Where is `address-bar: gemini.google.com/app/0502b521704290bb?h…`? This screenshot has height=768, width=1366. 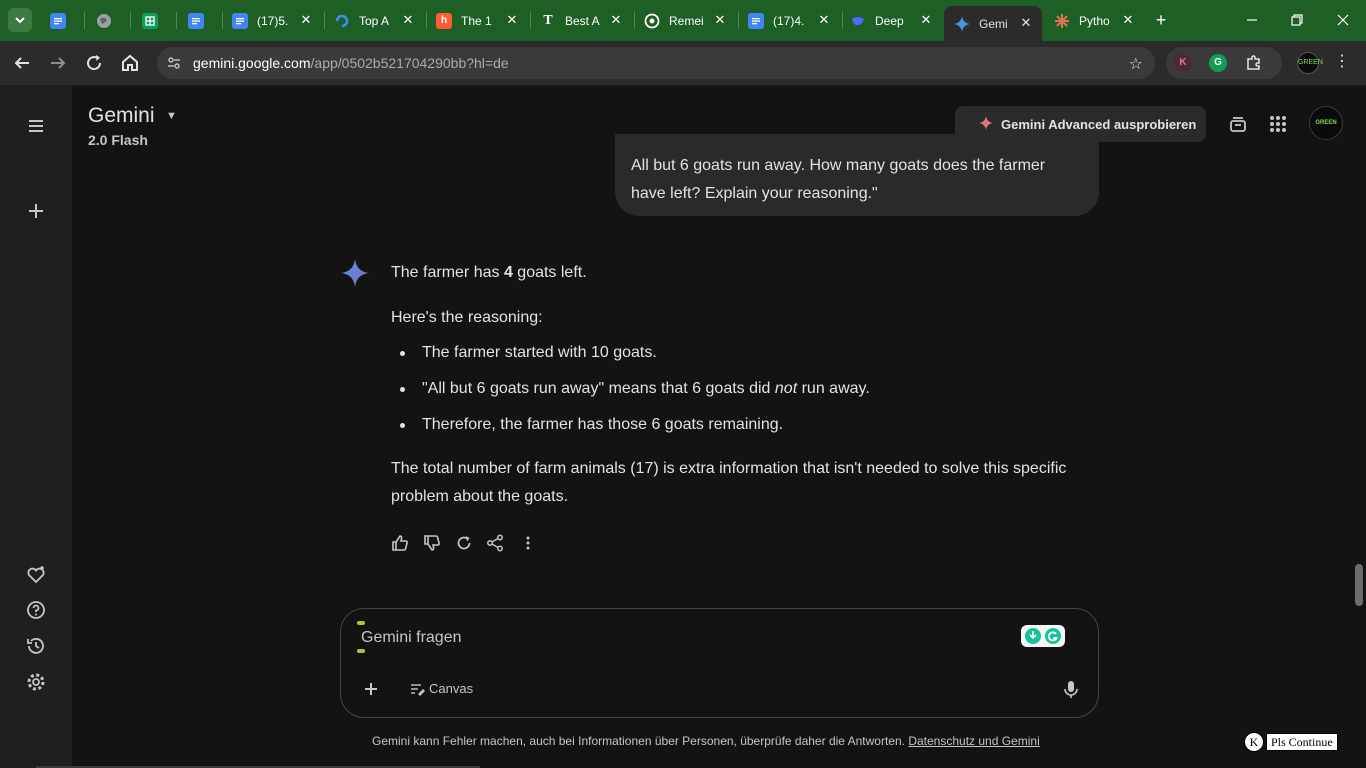 address-bar: gemini.google.com/app/0502b521704290bb?h… is located at coordinates (656, 63).